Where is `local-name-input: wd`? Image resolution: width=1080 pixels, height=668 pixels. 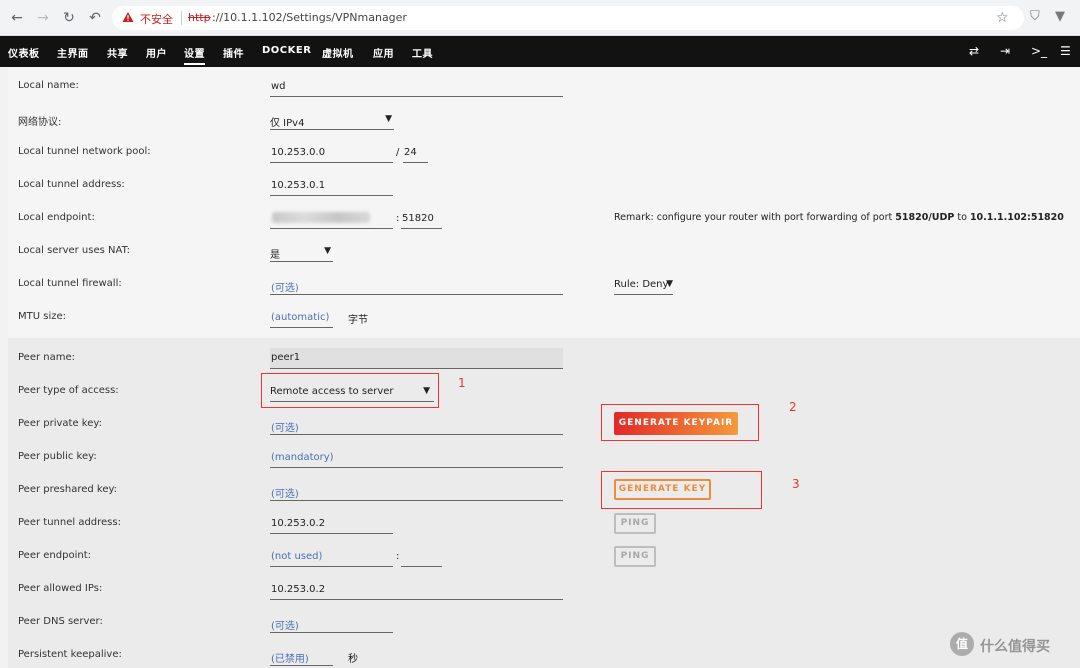
local-name-input: wd is located at coordinates (416, 88).